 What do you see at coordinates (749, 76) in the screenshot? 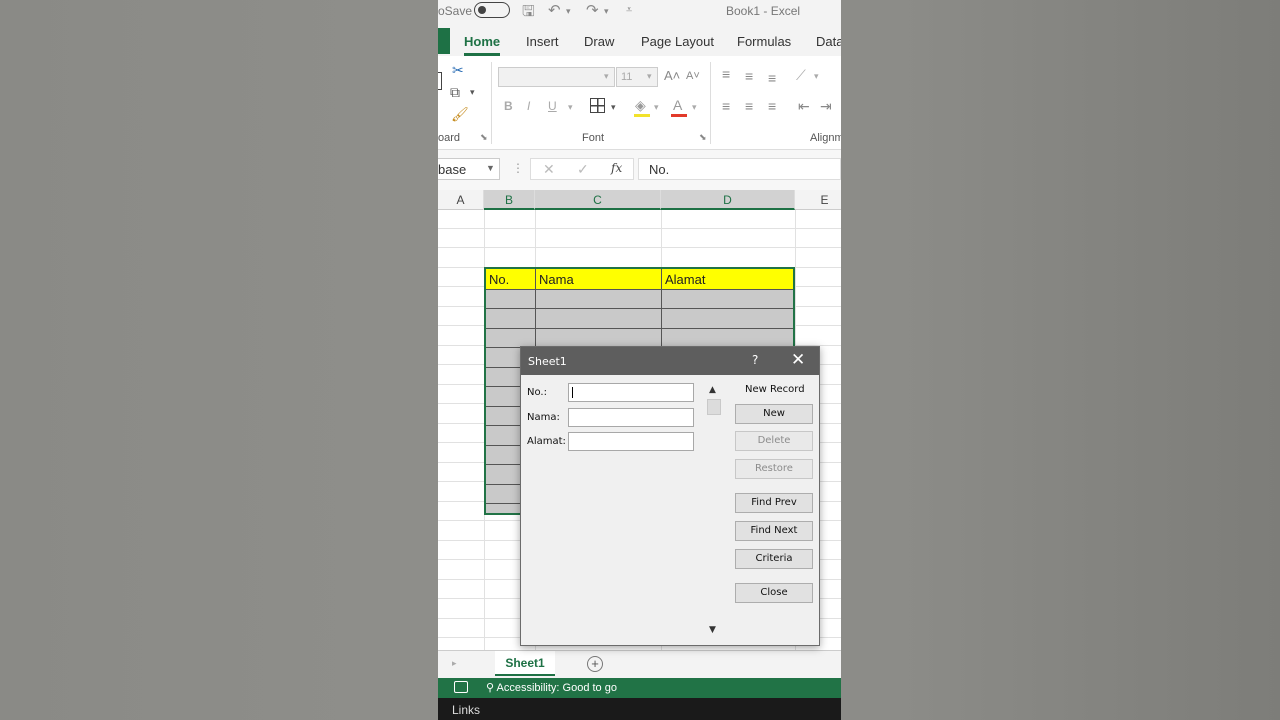
I see `middle-align-icon: ≡` at bounding box center [749, 76].